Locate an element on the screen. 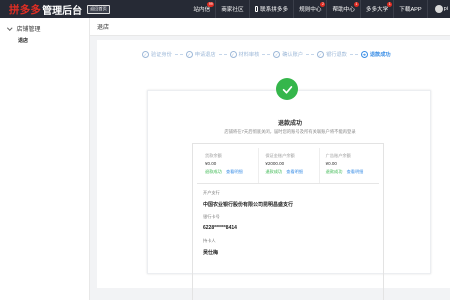 Image resolution: width=450 pixels, height=300 pixels. nav-community-label: 商家社区 is located at coordinates (232, 10).